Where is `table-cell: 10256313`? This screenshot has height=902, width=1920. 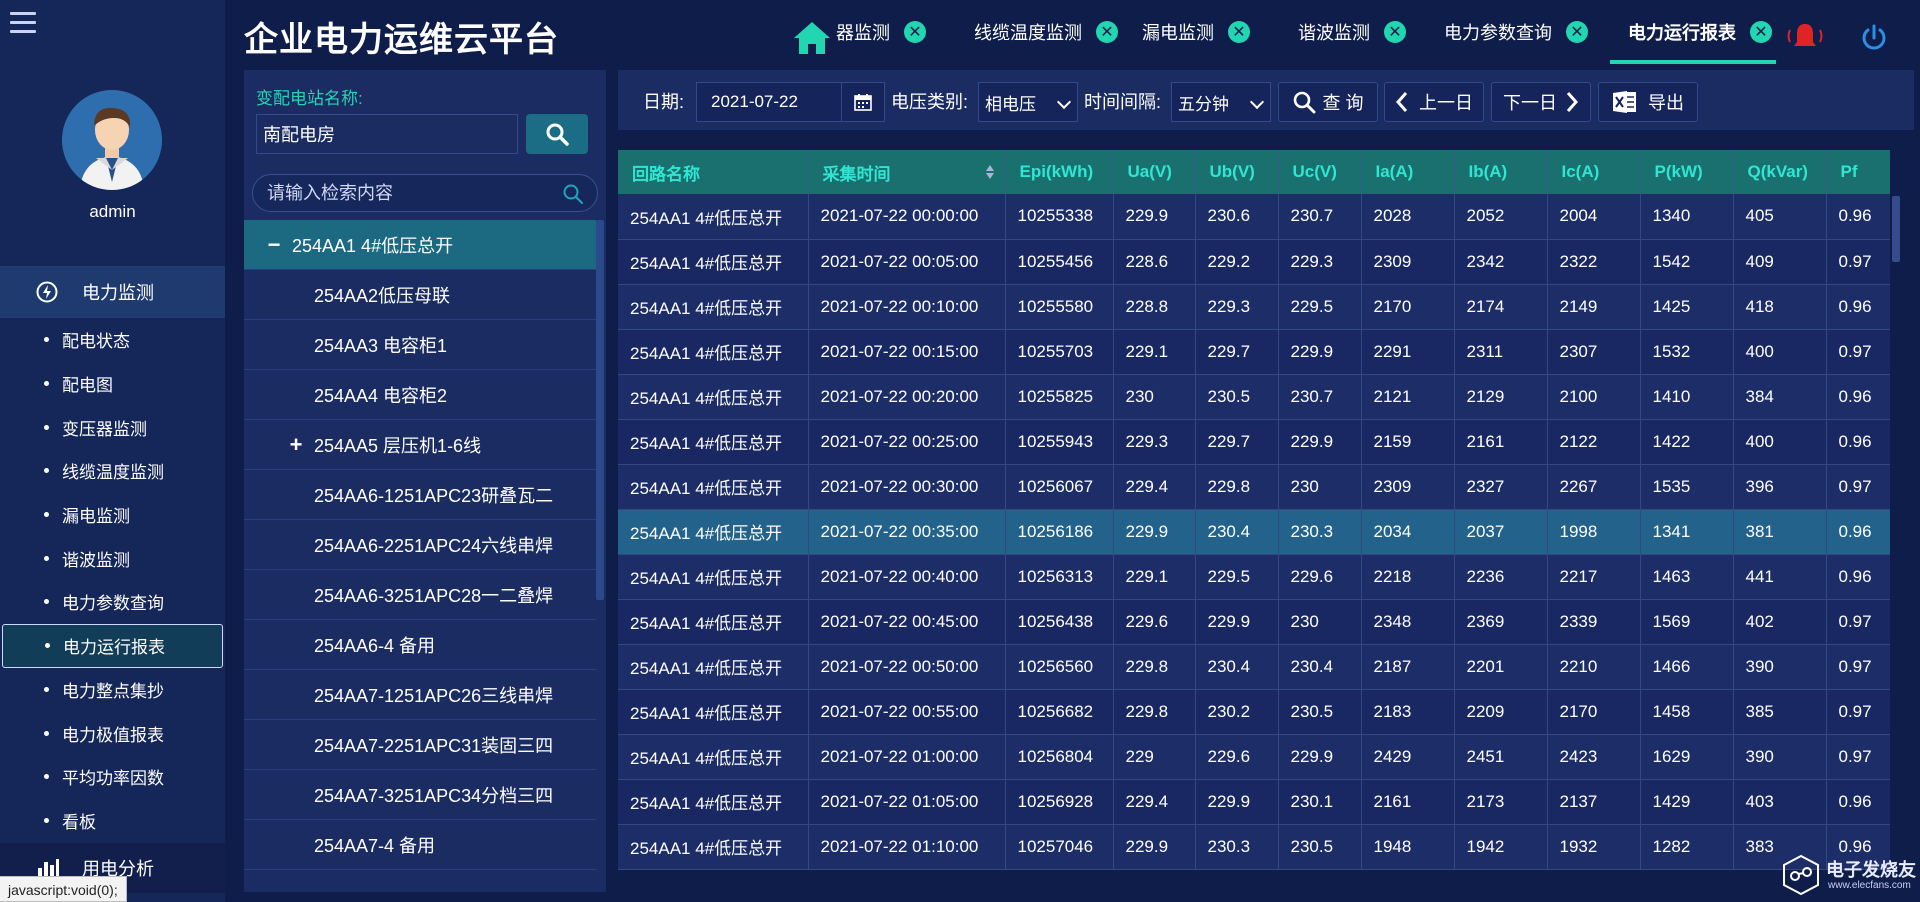 table-cell: 10256313 is located at coordinates (1059, 577).